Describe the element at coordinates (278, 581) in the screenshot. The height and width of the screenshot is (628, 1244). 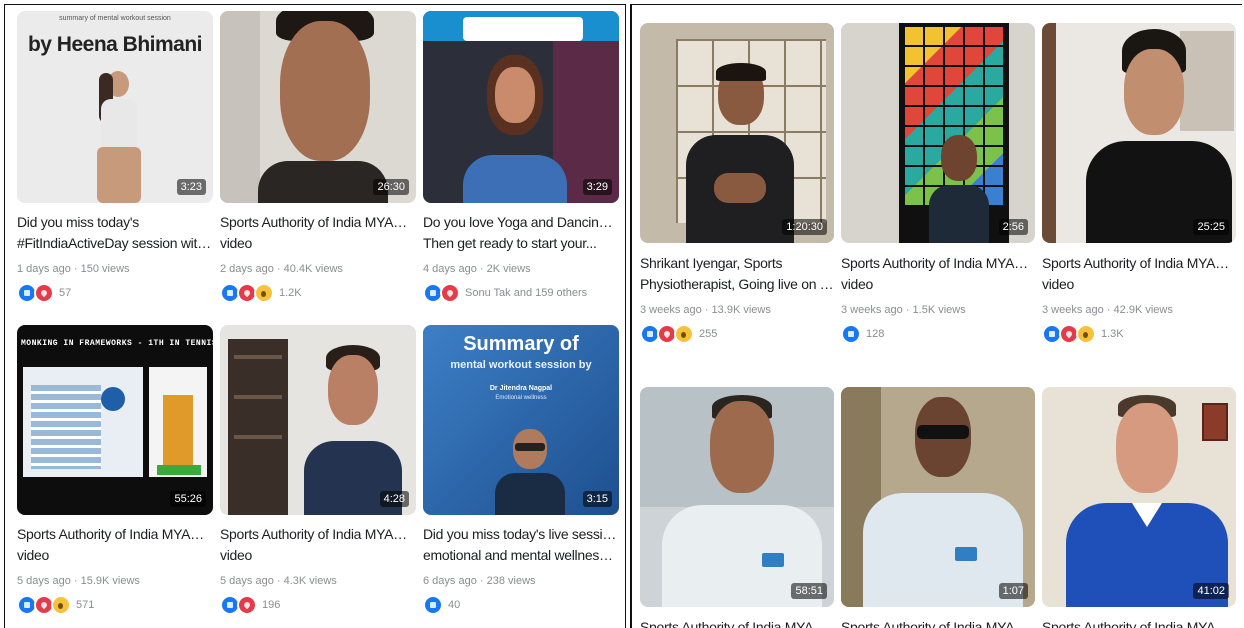
I see `video-meta: 5 days ago · 4.3K views` at that location.